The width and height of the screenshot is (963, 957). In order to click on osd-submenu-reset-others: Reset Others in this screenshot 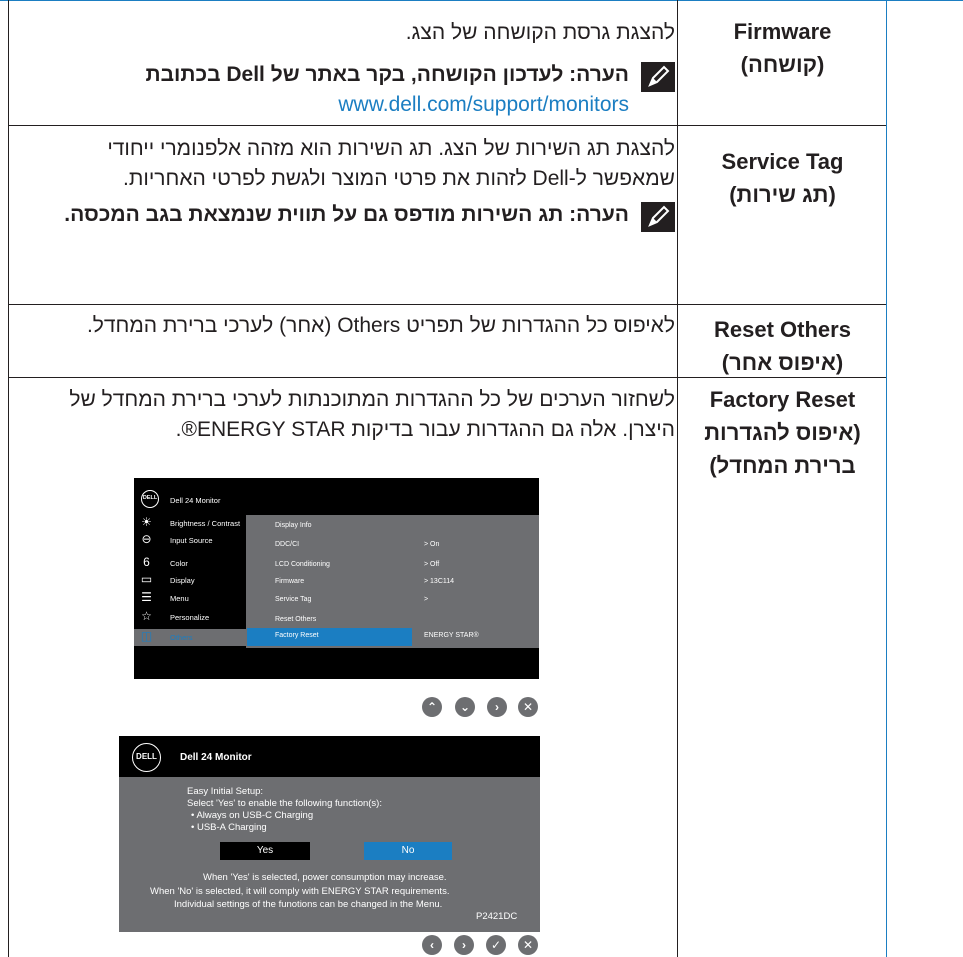, I will do `click(295, 619)`.